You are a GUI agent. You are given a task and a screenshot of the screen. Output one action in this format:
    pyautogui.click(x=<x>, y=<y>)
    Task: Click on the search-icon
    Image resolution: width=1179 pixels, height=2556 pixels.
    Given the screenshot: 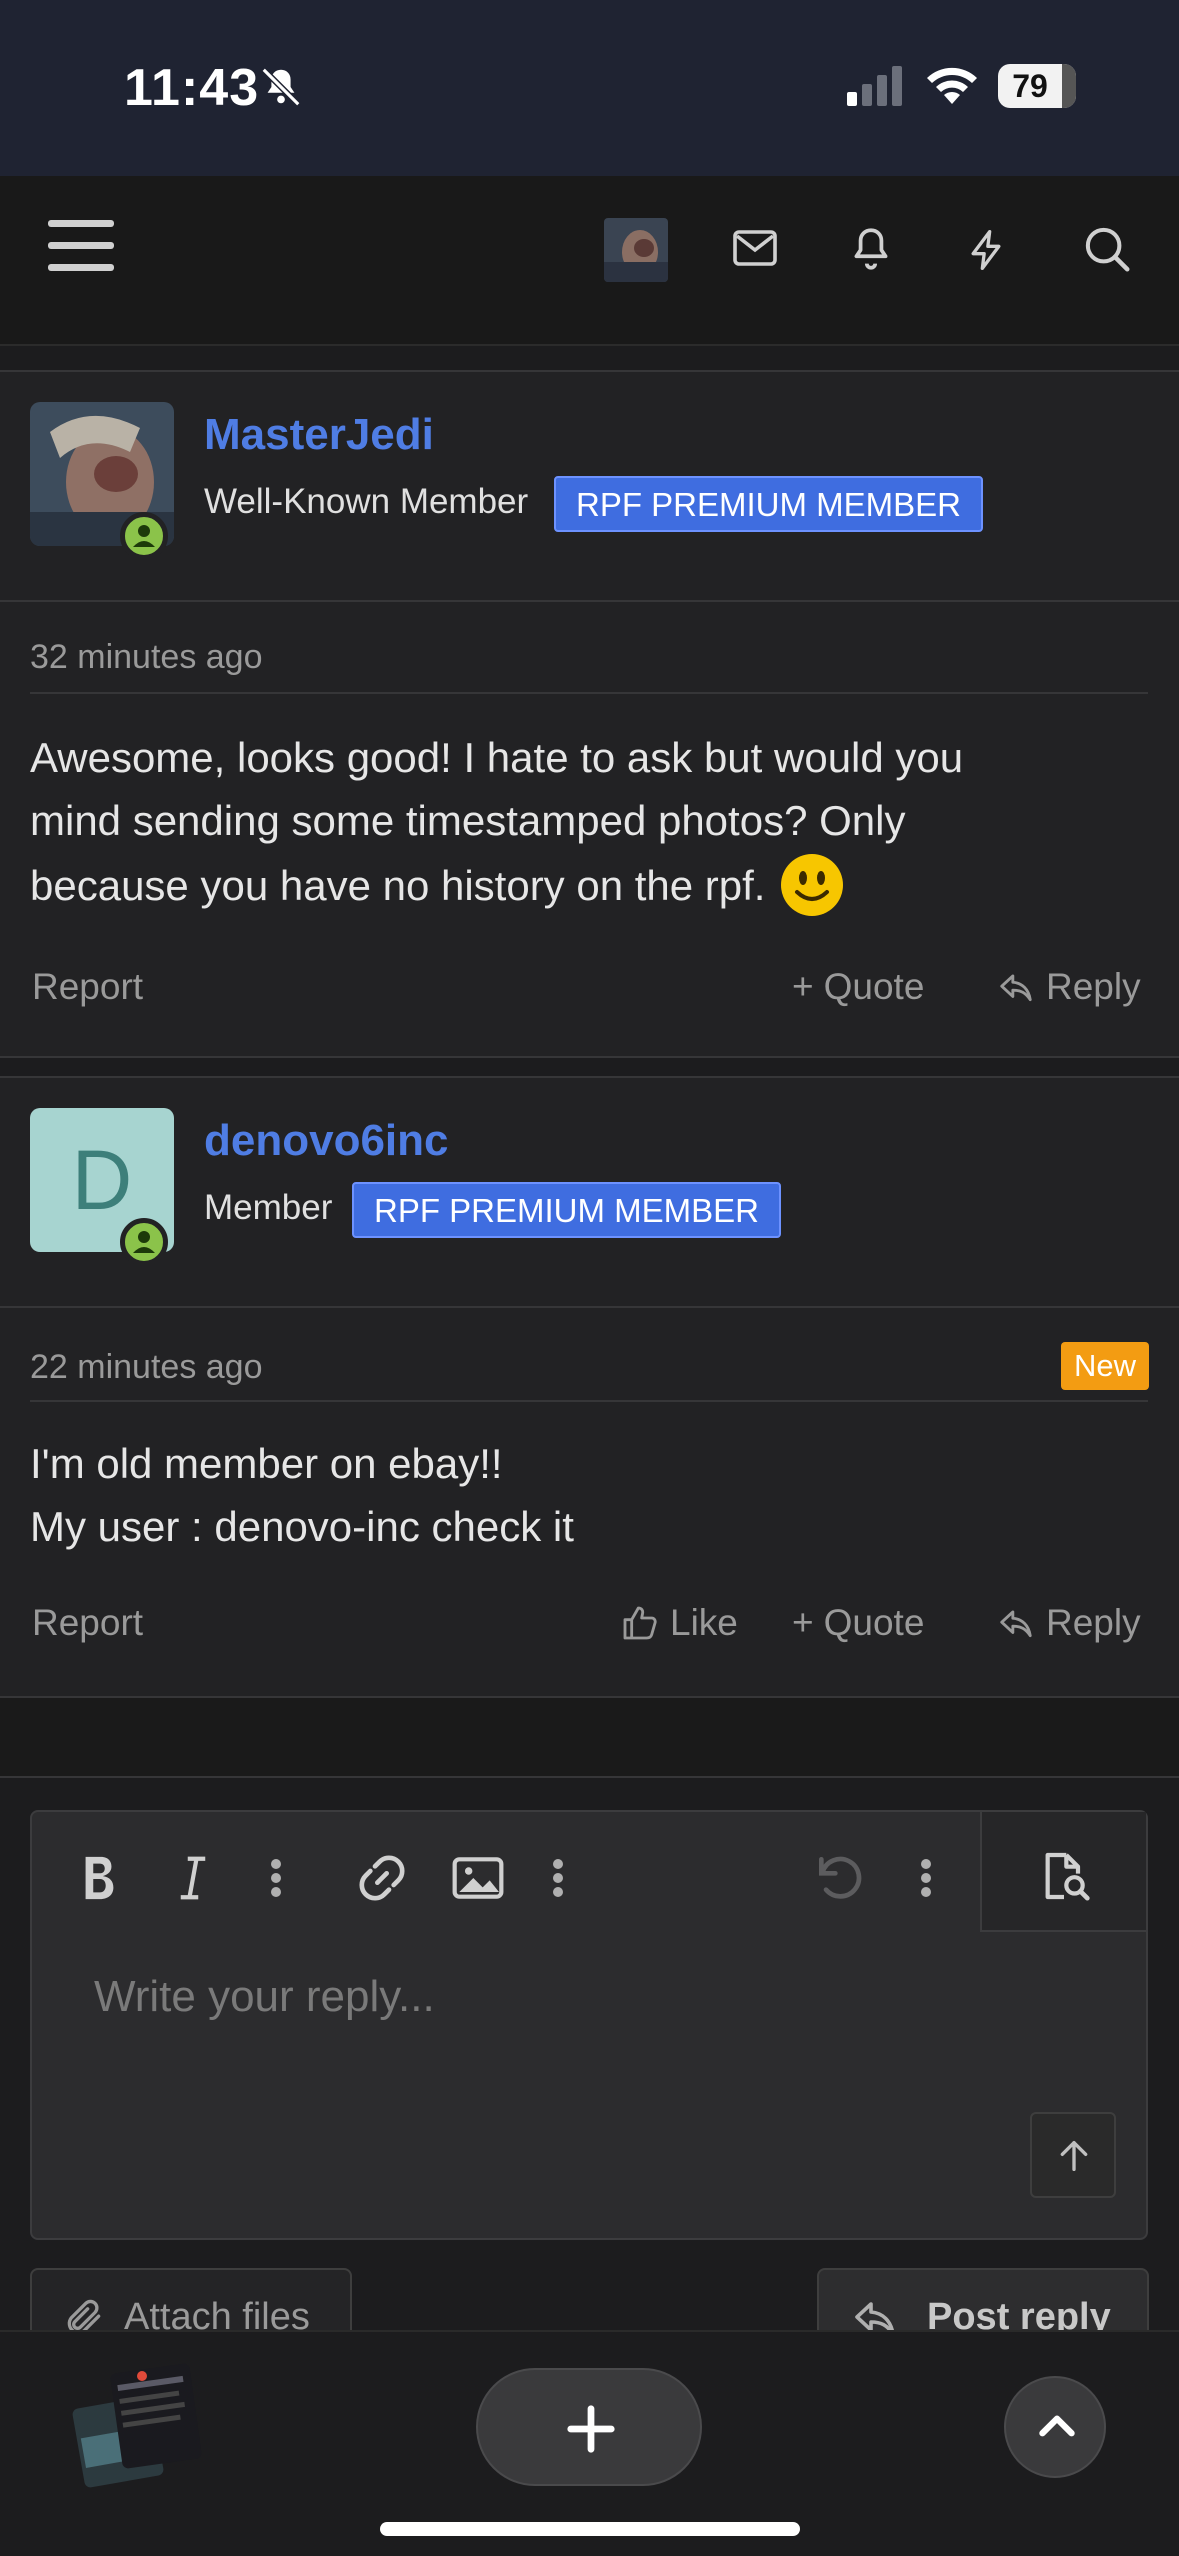 What is the action you would take?
    pyautogui.click(x=1107, y=249)
    